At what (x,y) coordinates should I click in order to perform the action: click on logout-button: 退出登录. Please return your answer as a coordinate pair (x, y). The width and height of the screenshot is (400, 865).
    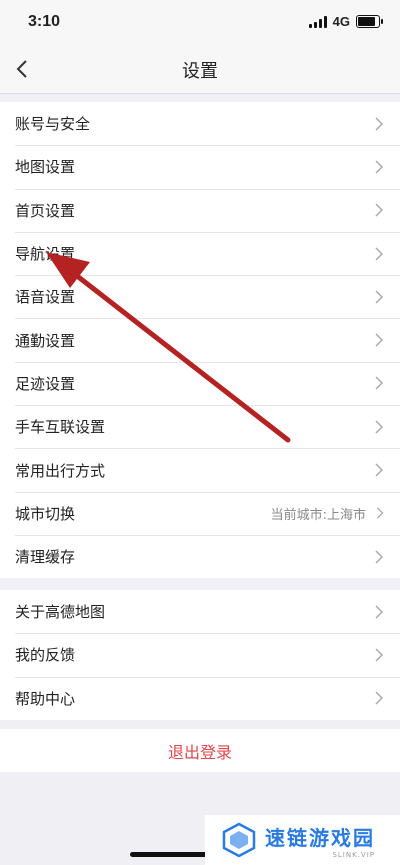
    Looking at the image, I should click on (200, 750).